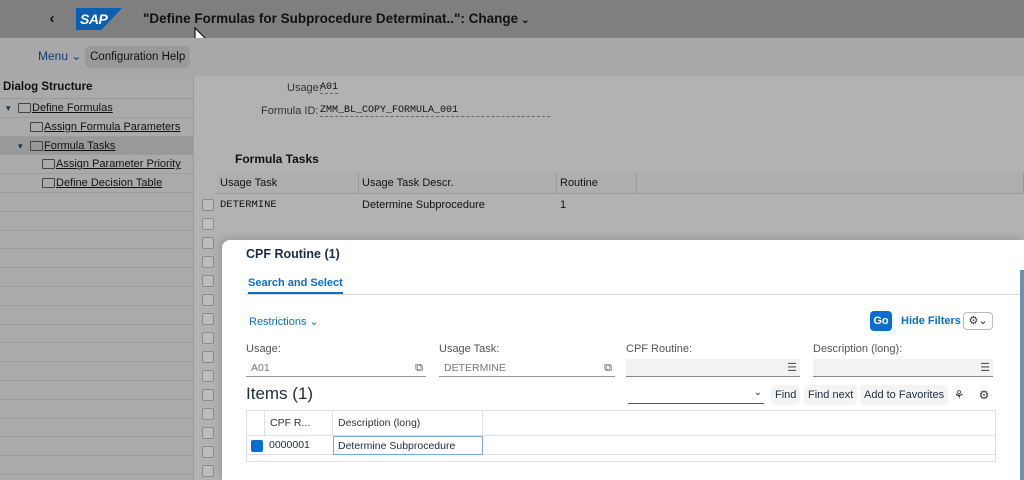 This screenshot has width=1024, height=480. I want to click on cell-routine: 1, so click(561, 205).